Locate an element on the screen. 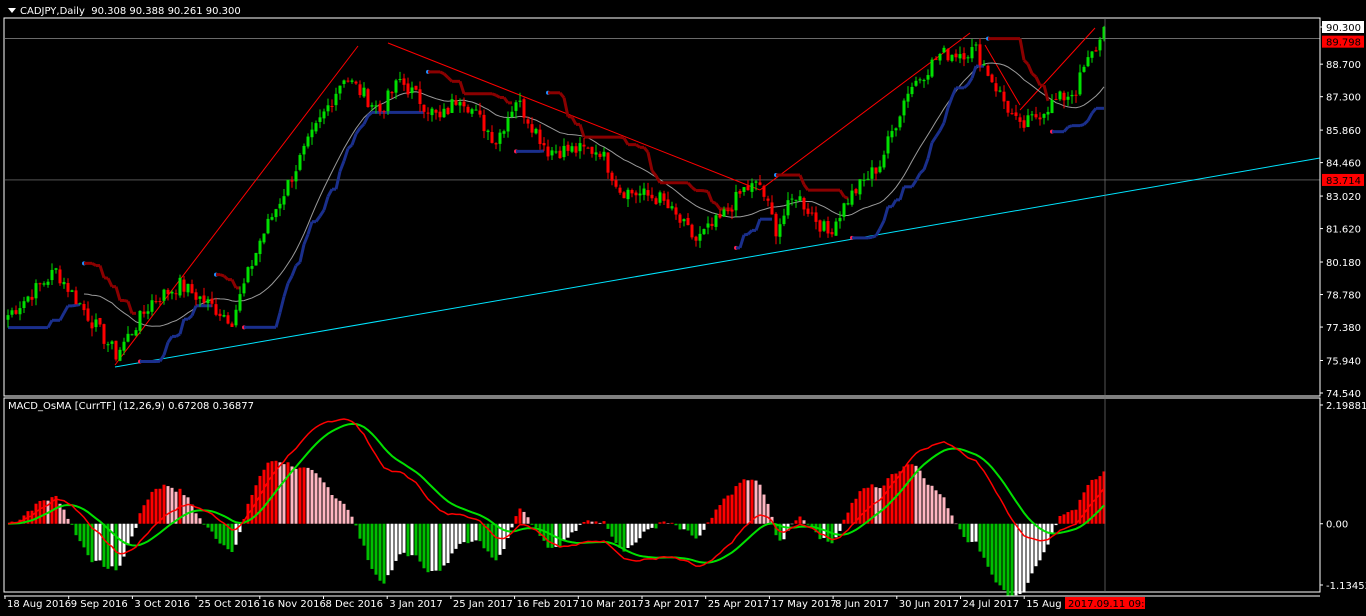 The width and height of the screenshot is (1366, 616). macd-tick-label: 2.19881 is located at coordinates (1346, 406).